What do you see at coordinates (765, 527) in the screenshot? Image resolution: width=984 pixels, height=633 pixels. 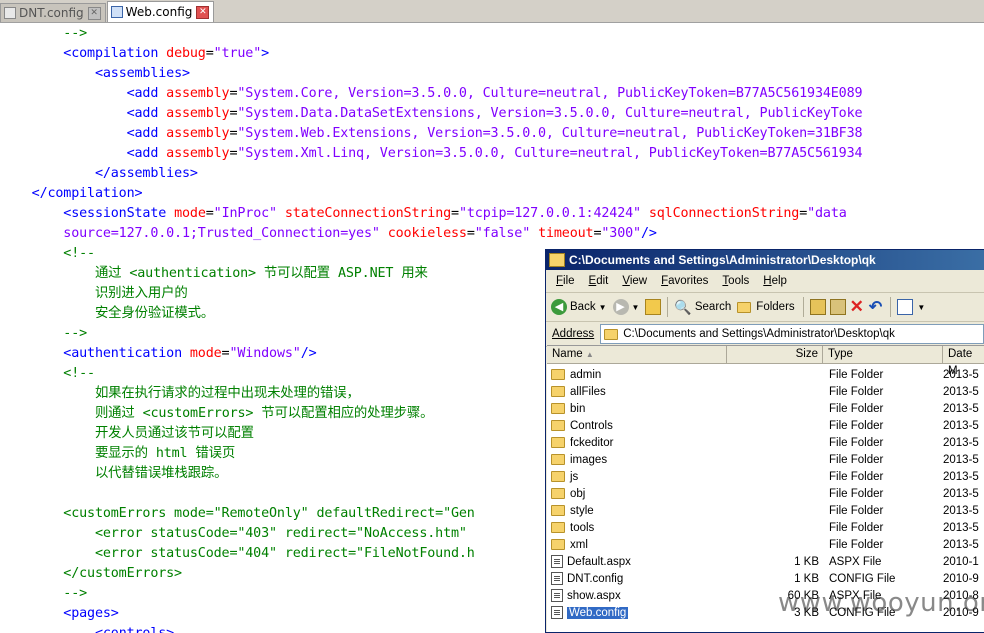 I see `list-item: tools File Folder 2013-5` at bounding box center [765, 527].